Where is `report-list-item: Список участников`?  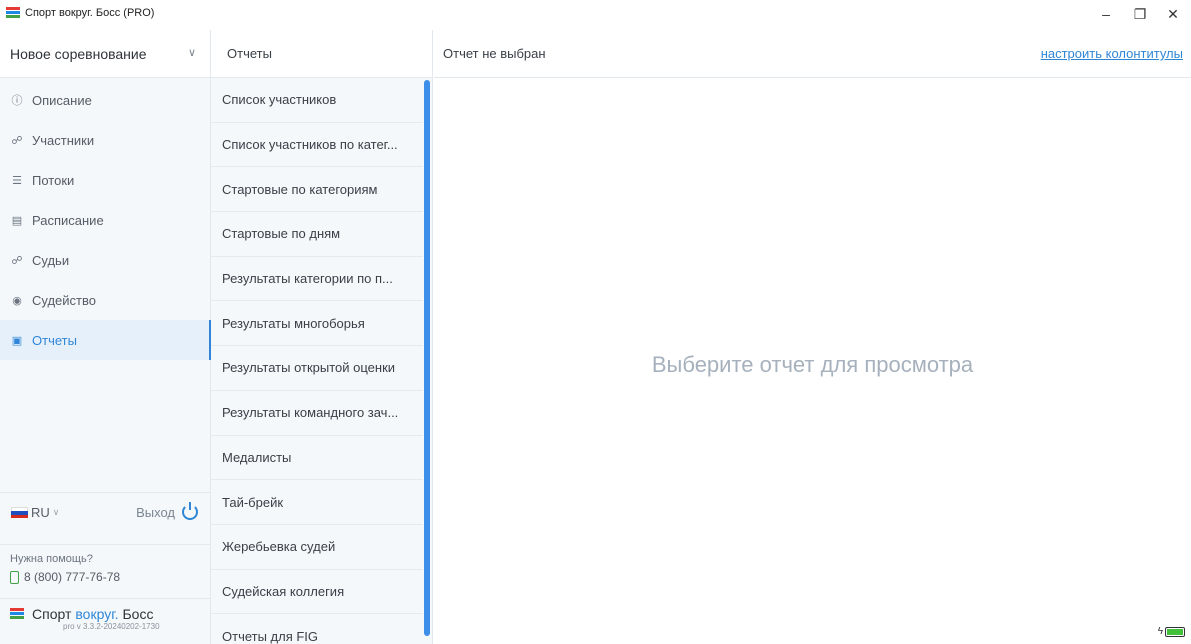 report-list-item: Список участников is located at coordinates (317, 100).